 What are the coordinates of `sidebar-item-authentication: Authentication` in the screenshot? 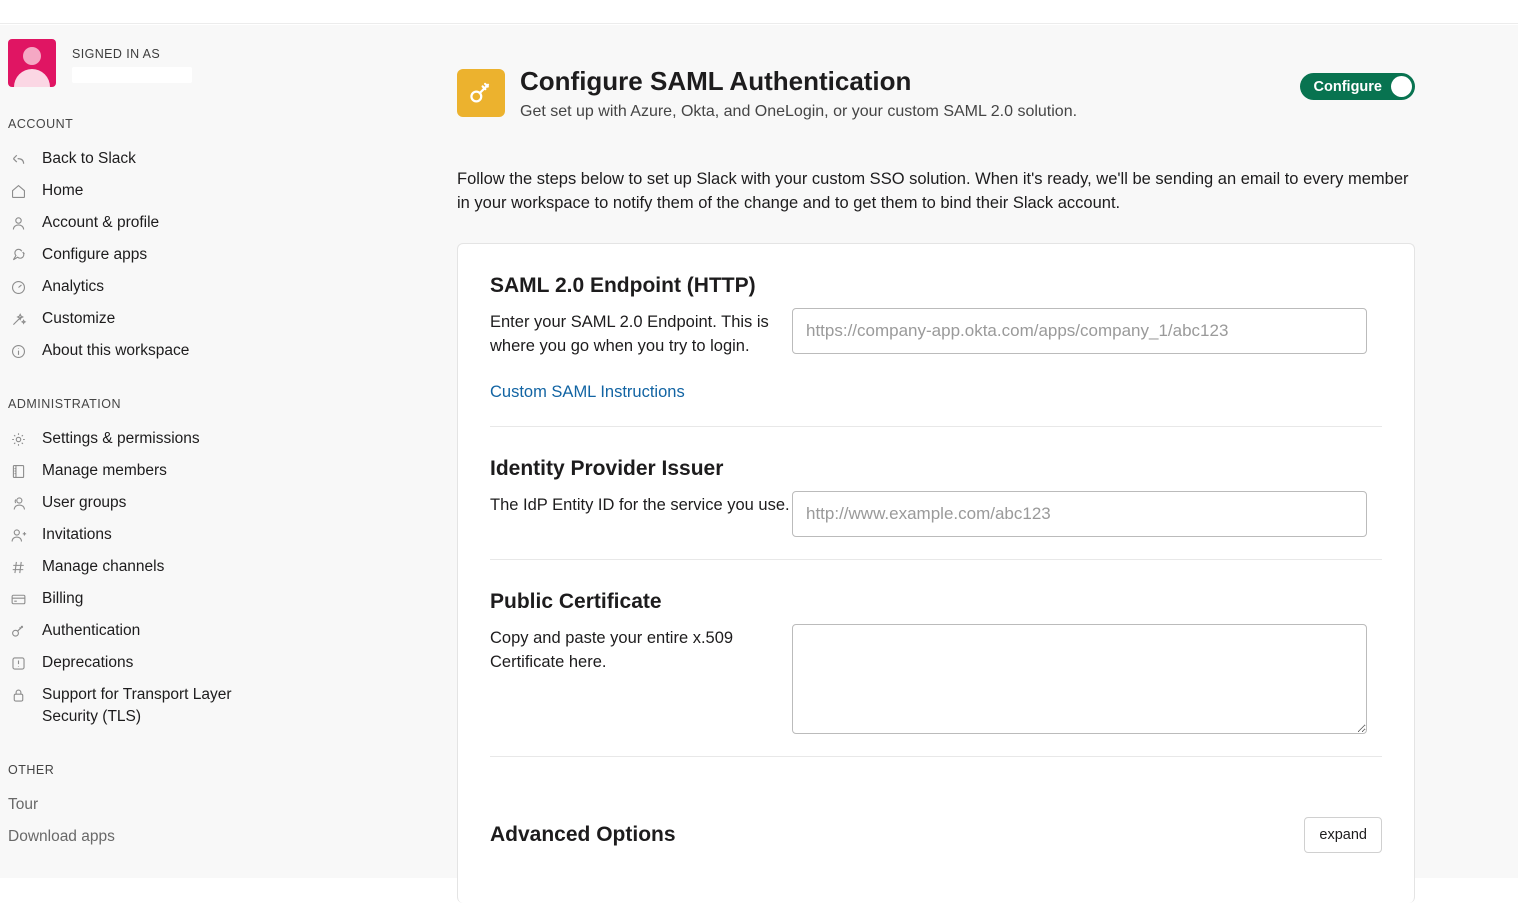 It's located at (216, 631).